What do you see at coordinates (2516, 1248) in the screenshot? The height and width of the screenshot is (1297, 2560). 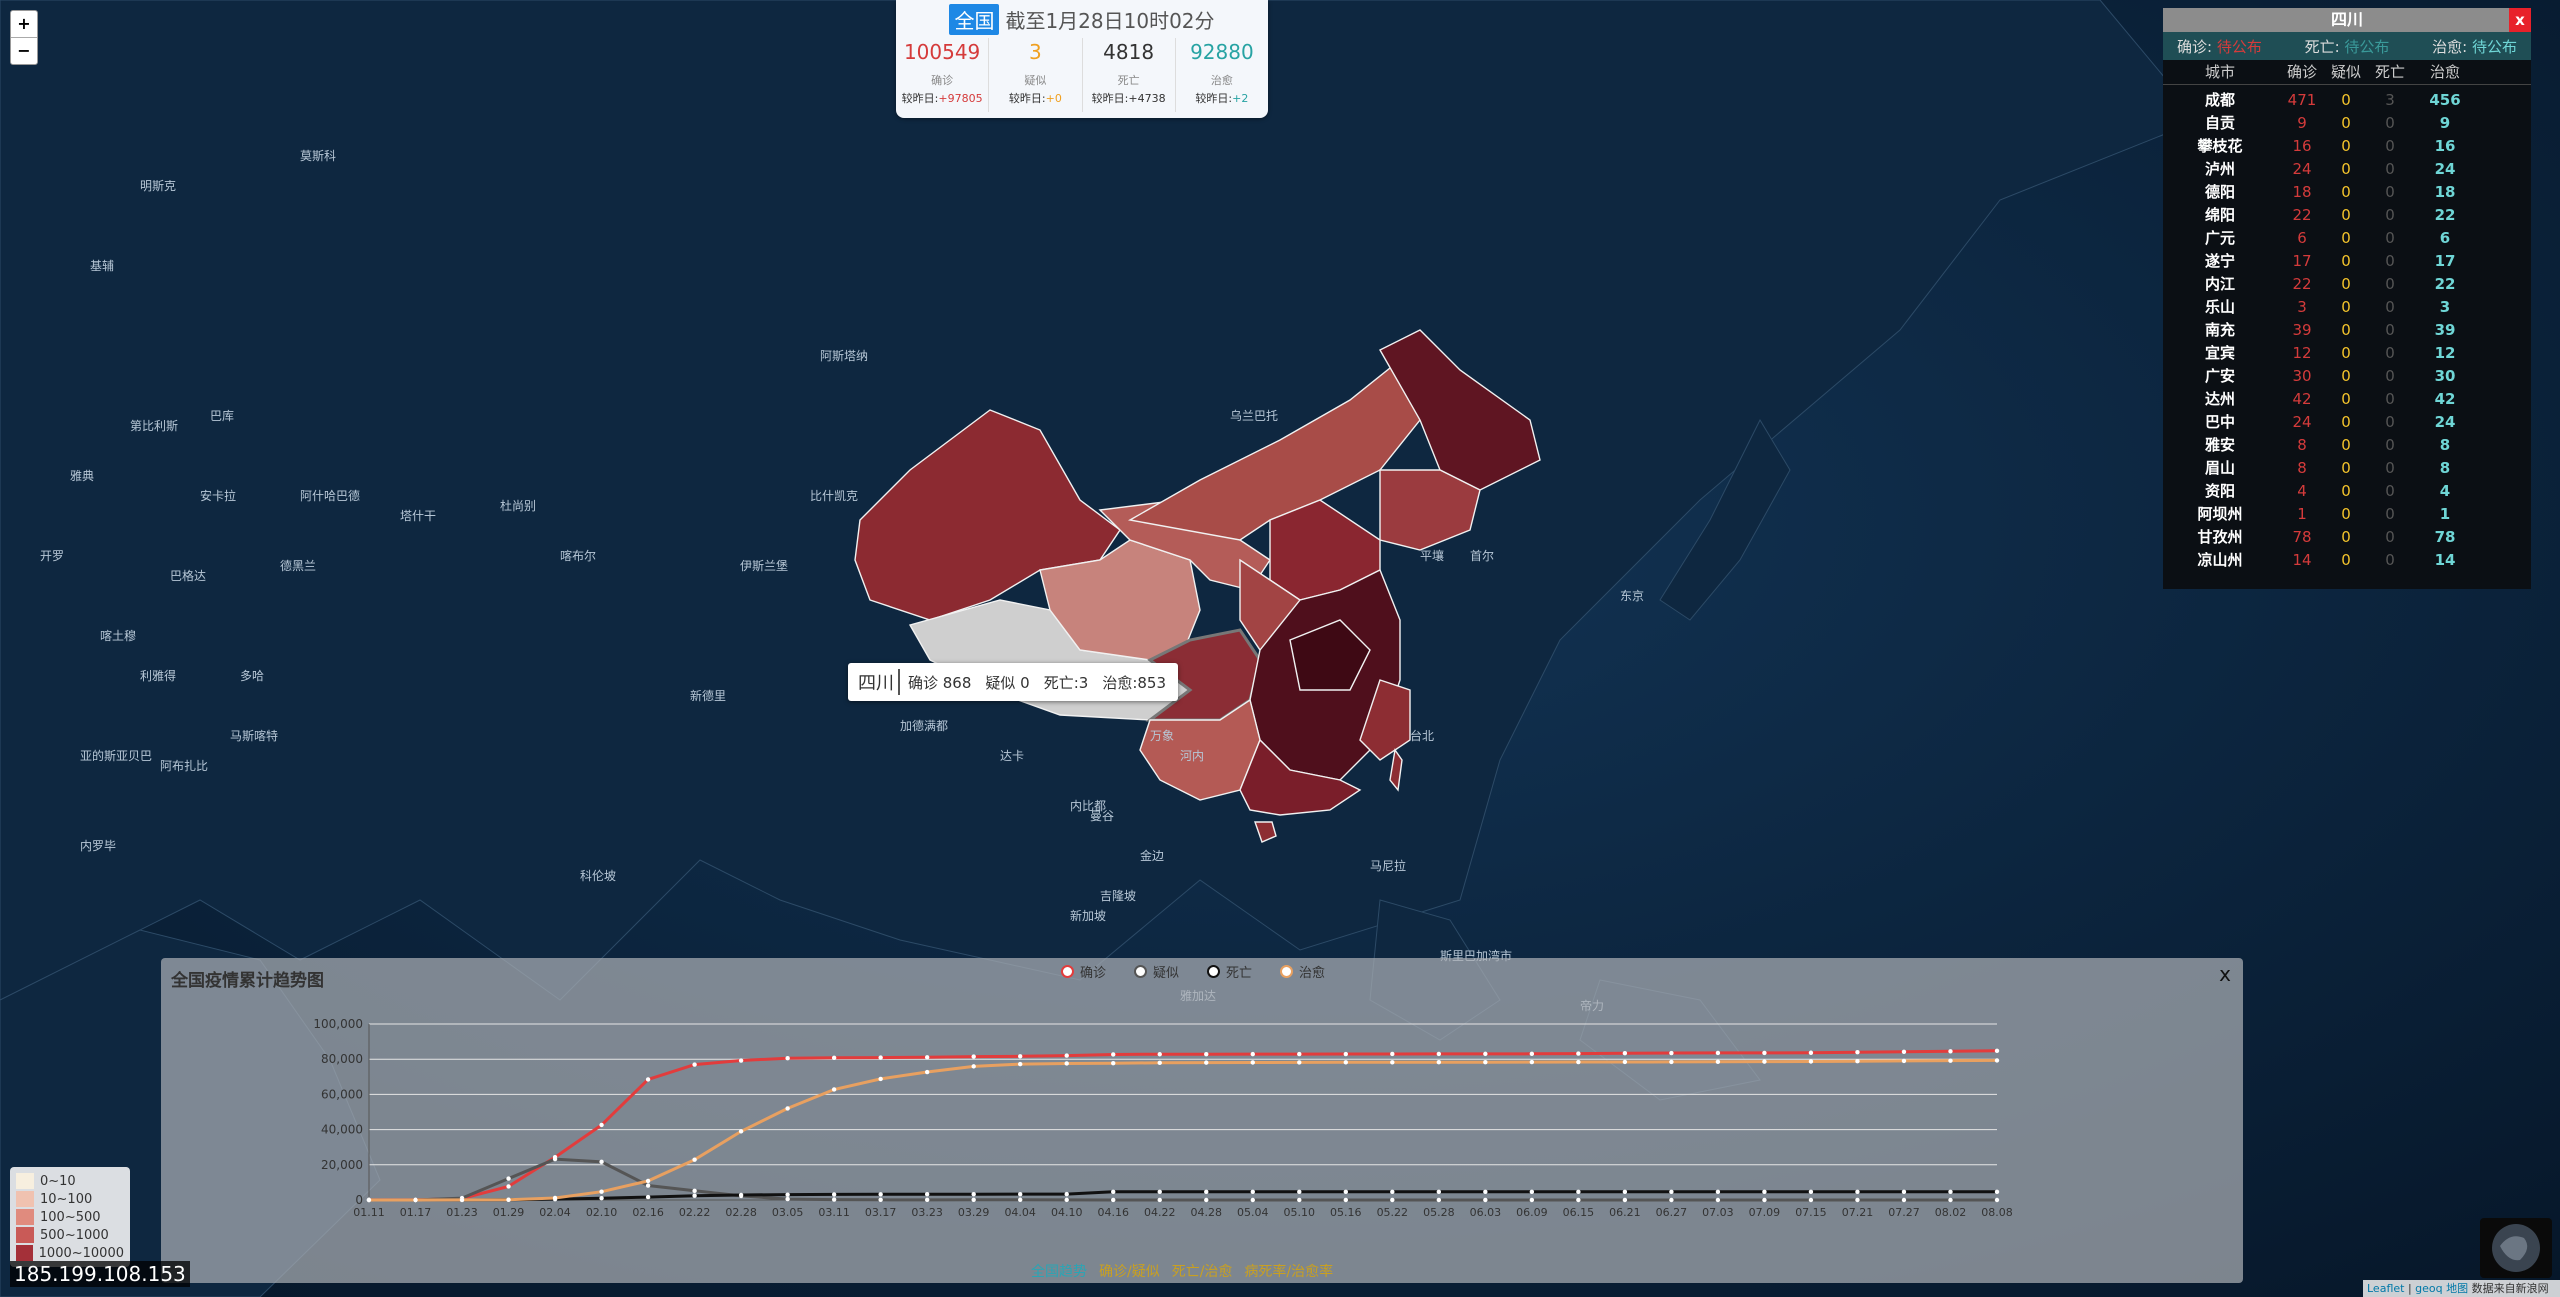 I see `minimap-globe` at bounding box center [2516, 1248].